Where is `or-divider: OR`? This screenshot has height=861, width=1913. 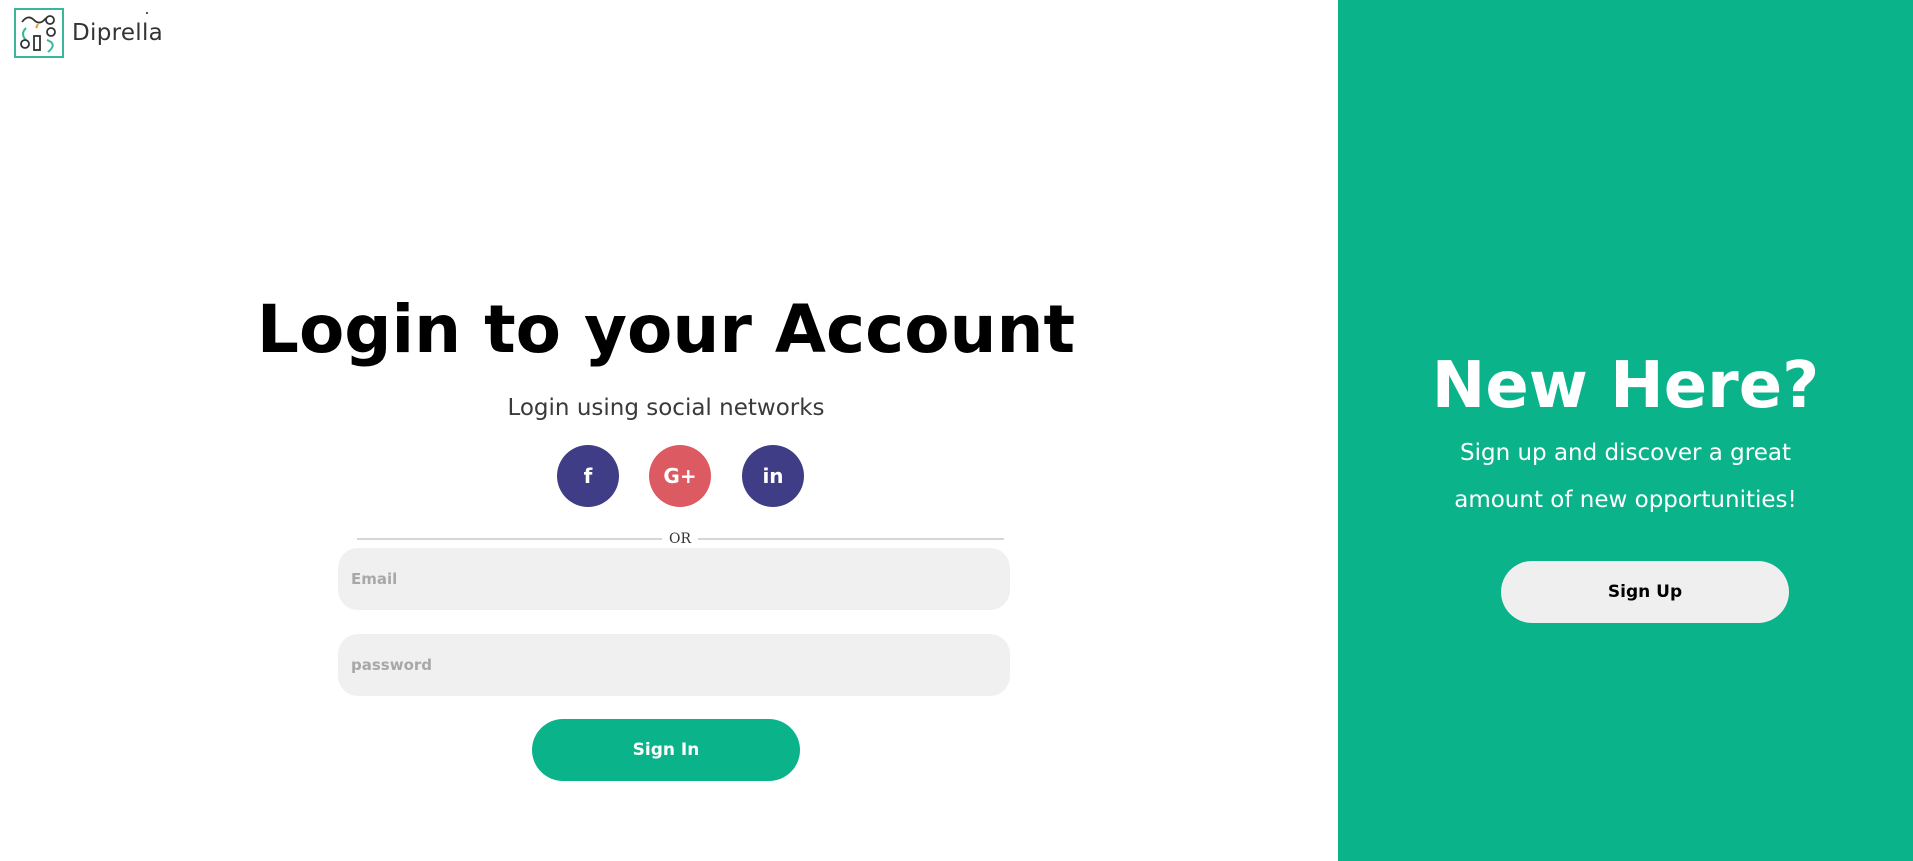
or-divider: OR is located at coordinates (680, 539).